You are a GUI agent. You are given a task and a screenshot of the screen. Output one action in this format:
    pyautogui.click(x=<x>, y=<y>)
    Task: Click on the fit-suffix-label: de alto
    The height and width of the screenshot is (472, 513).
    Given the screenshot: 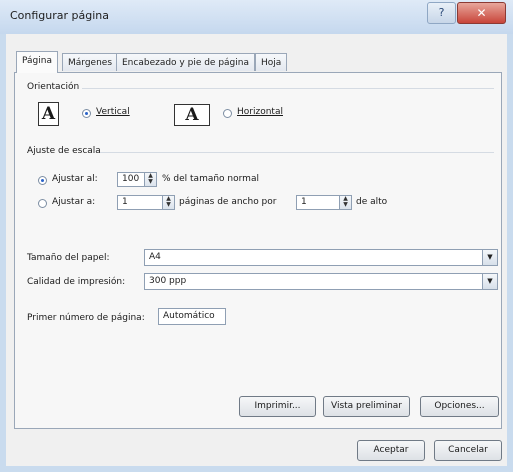 What is the action you would take?
    pyautogui.click(x=372, y=202)
    